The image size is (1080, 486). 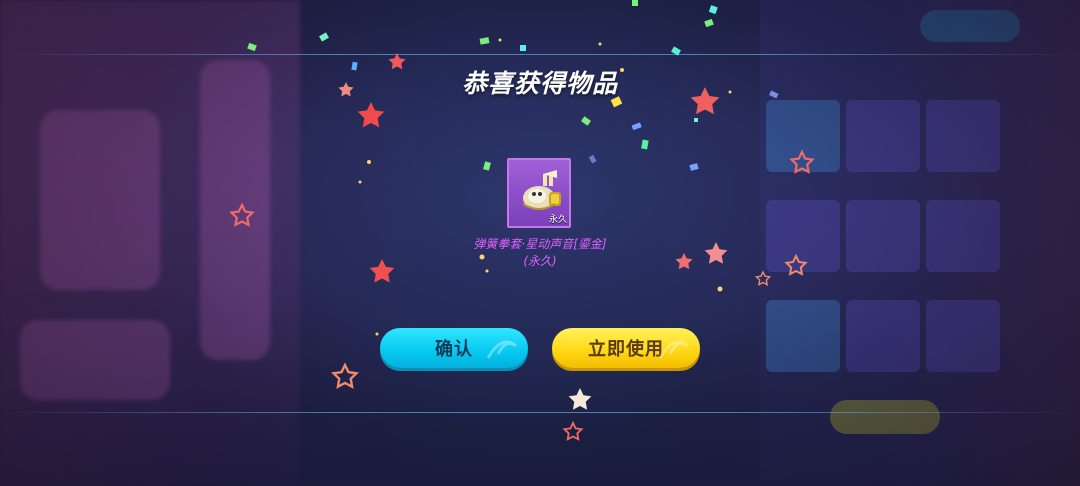 I want to click on use-now-button: 立即使用, so click(x=626, y=348).